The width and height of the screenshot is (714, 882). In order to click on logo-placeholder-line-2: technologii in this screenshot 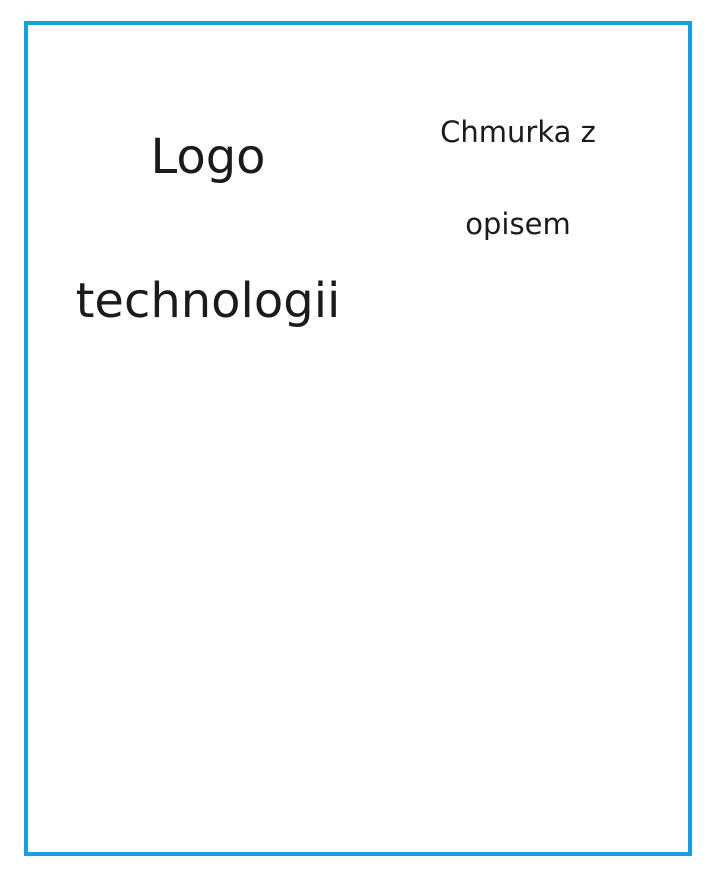, I will do `click(208, 301)`.